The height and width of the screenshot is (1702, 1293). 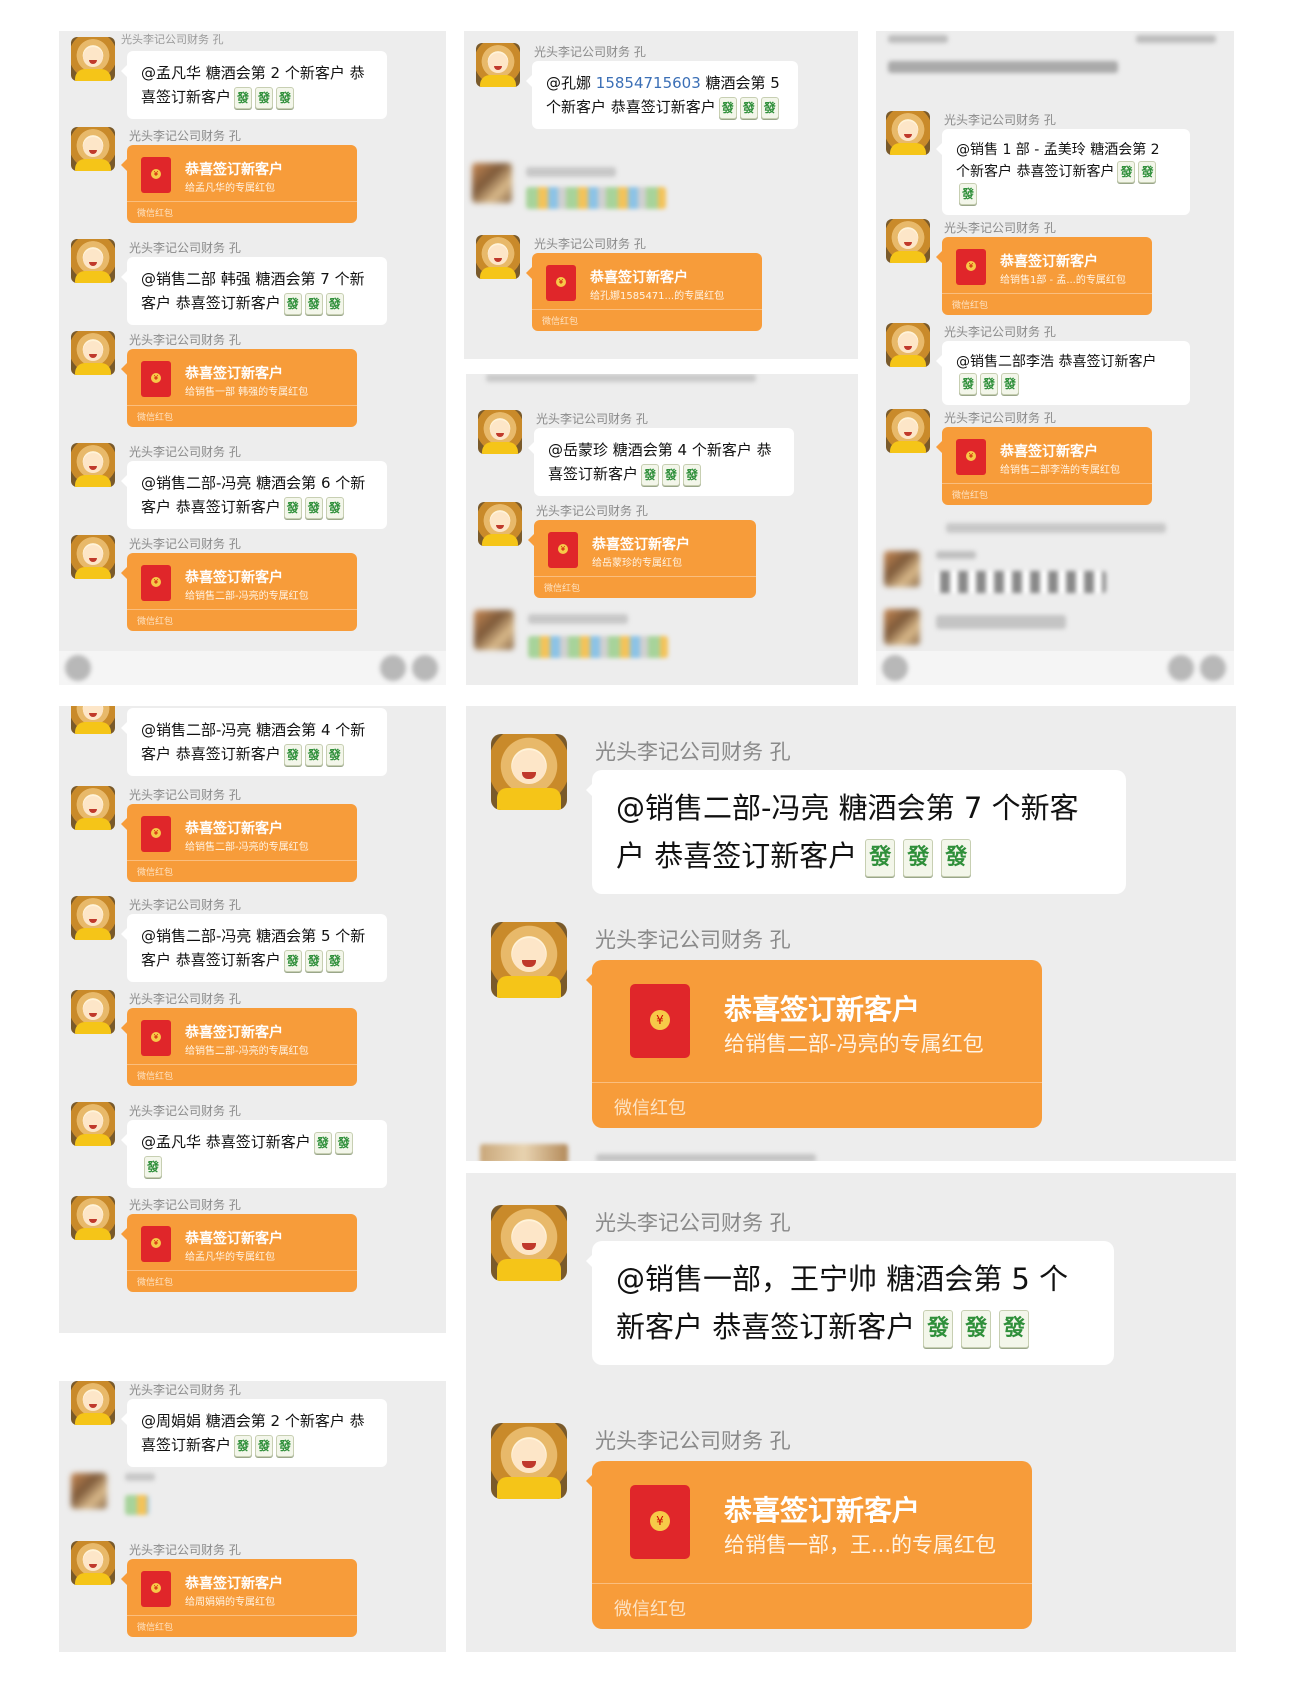 What do you see at coordinates (662, 95) in the screenshot?
I see `text-bubble: @孔娜 15854715603 糖酒会第 5 个新客户 恭喜签订新客户發發發` at bounding box center [662, 95].